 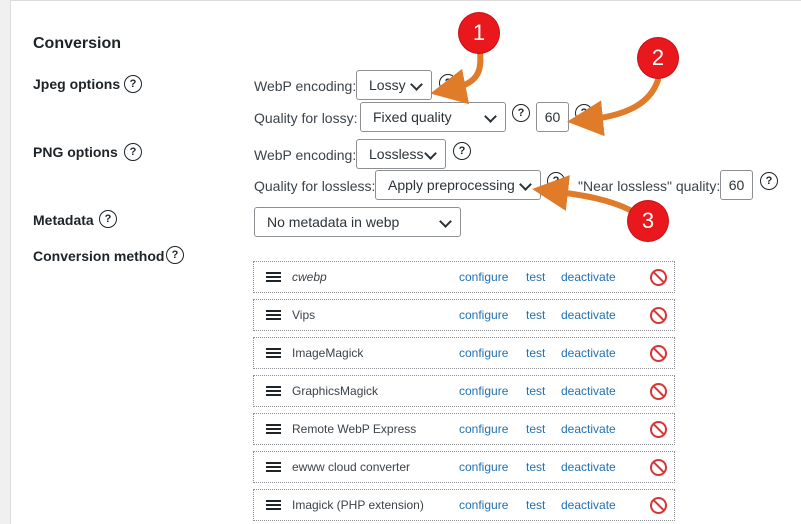 I want to click on near-lossless-input: 60, so click(x=736, y=185).